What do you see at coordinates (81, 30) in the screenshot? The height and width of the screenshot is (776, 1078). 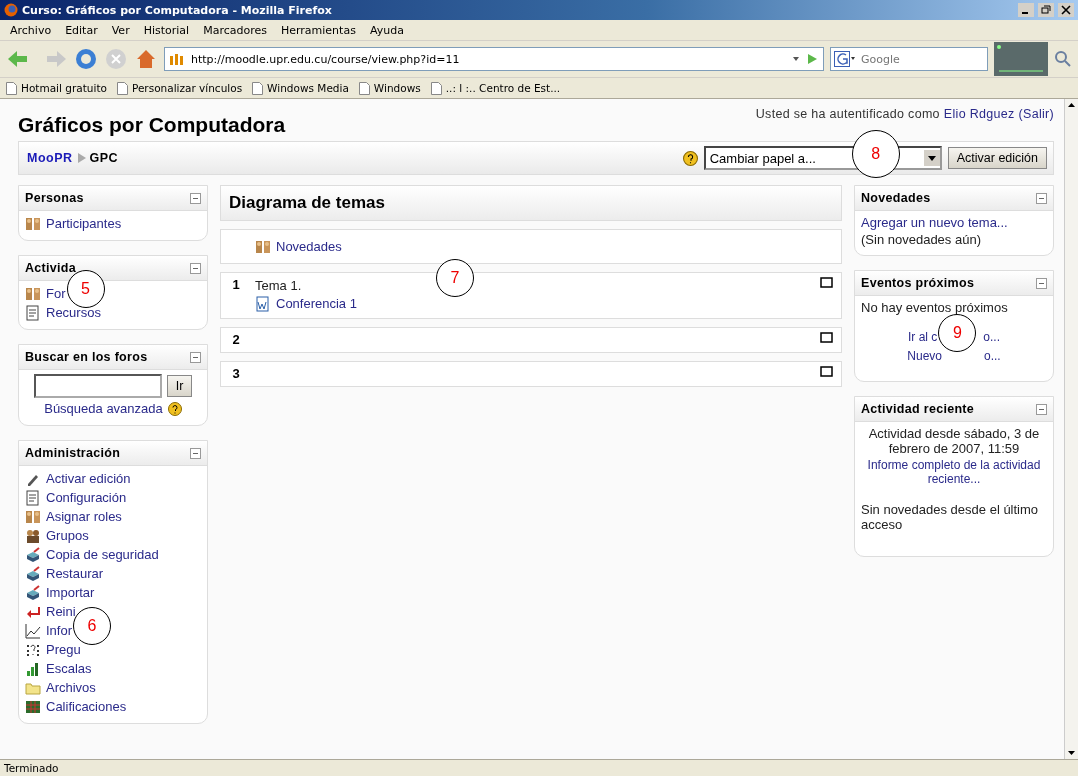 I see `menu-item: Editar` at bounding box center [81, 30].